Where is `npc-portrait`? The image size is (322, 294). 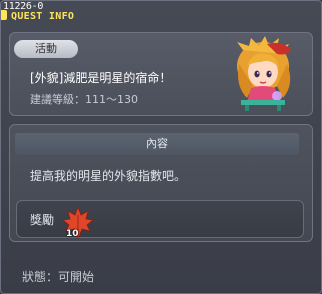 npc-portrait is located at coordinates (264, 73).